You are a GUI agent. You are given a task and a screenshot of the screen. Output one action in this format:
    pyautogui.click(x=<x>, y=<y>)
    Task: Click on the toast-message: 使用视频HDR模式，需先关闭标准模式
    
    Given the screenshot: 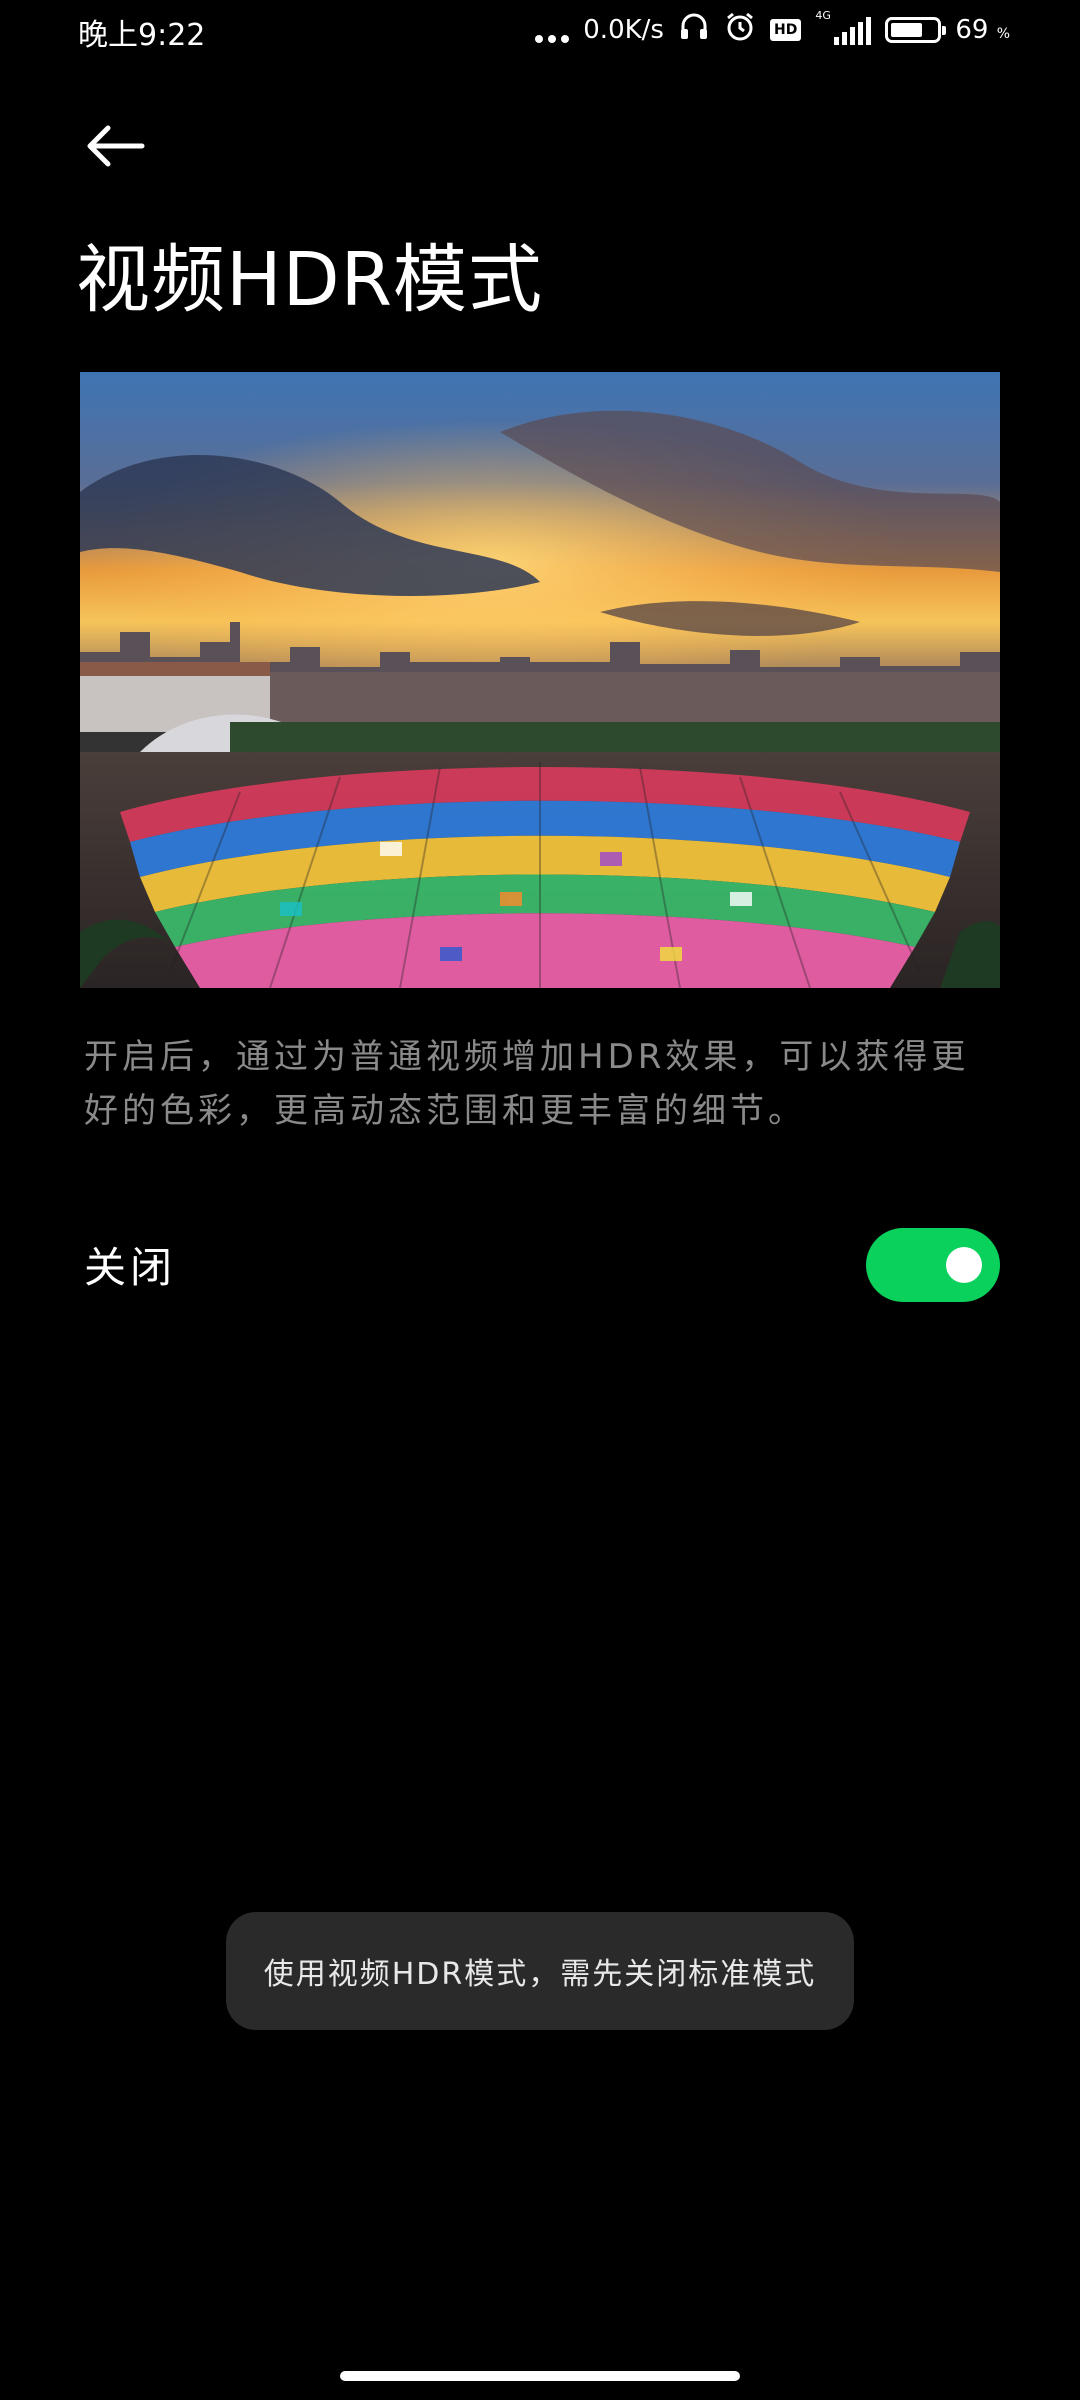 What is the action you would take?
    pyautogui.click(x=540, y=1971)
    